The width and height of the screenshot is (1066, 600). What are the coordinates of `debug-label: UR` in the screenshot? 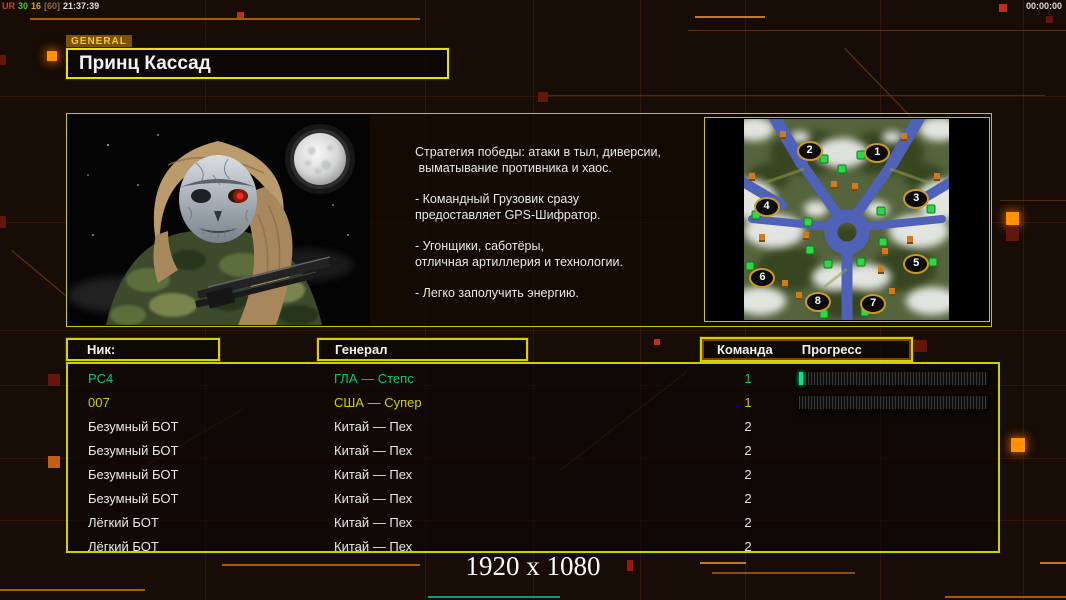 It's located at (8, 6).